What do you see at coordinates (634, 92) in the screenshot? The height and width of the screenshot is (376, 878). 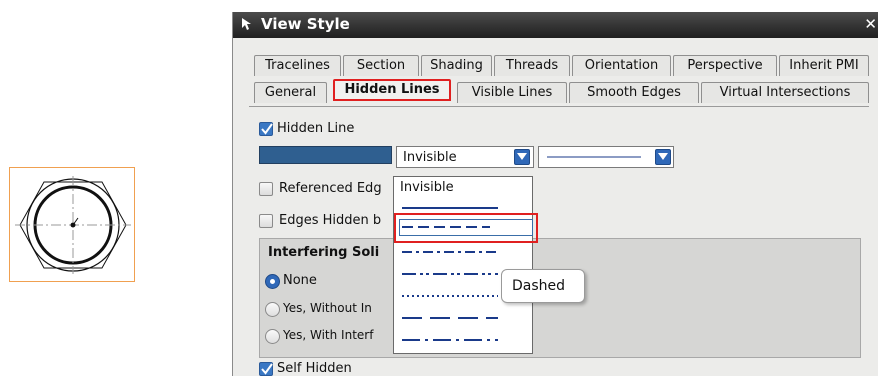 I see `tab-smooth-edges: Smooth Edges` at bounding box center [634, 92].